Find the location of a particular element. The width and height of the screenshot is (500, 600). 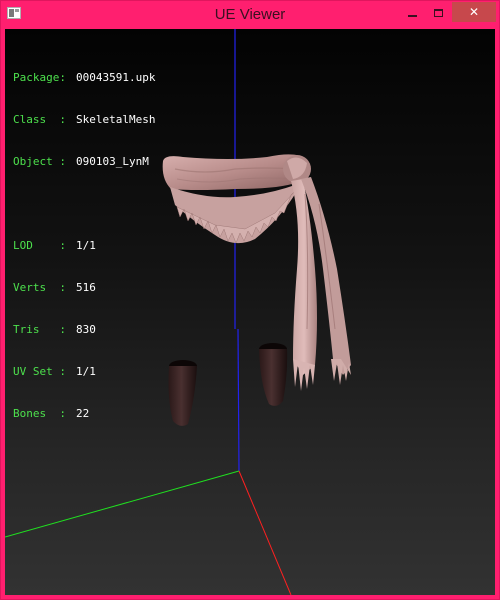

info-row-tris: Tris :830 is located at coordinates (54, 329).